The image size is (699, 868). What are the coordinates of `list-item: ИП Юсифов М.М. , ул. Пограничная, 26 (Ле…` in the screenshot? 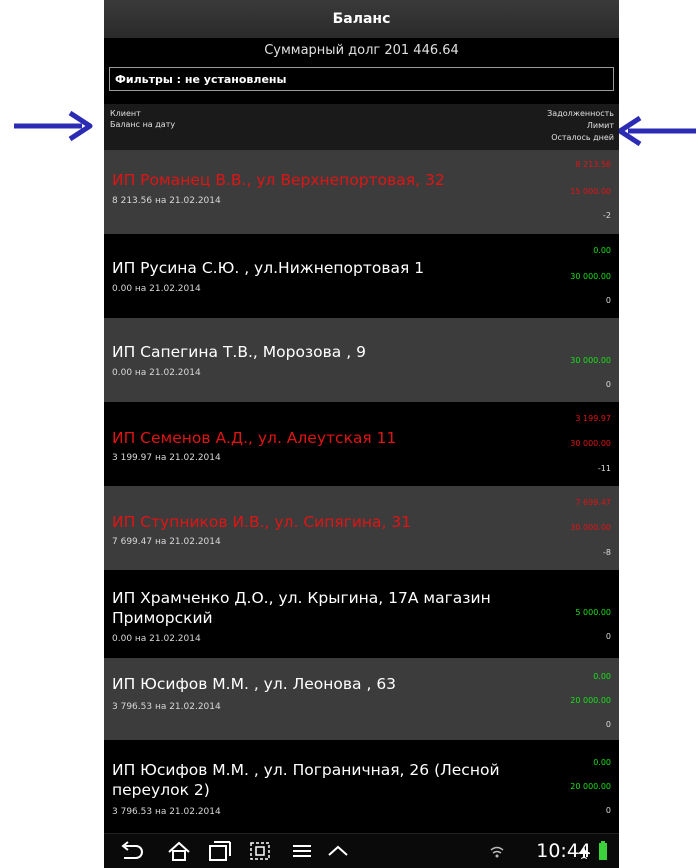 It's located at (361, 786).